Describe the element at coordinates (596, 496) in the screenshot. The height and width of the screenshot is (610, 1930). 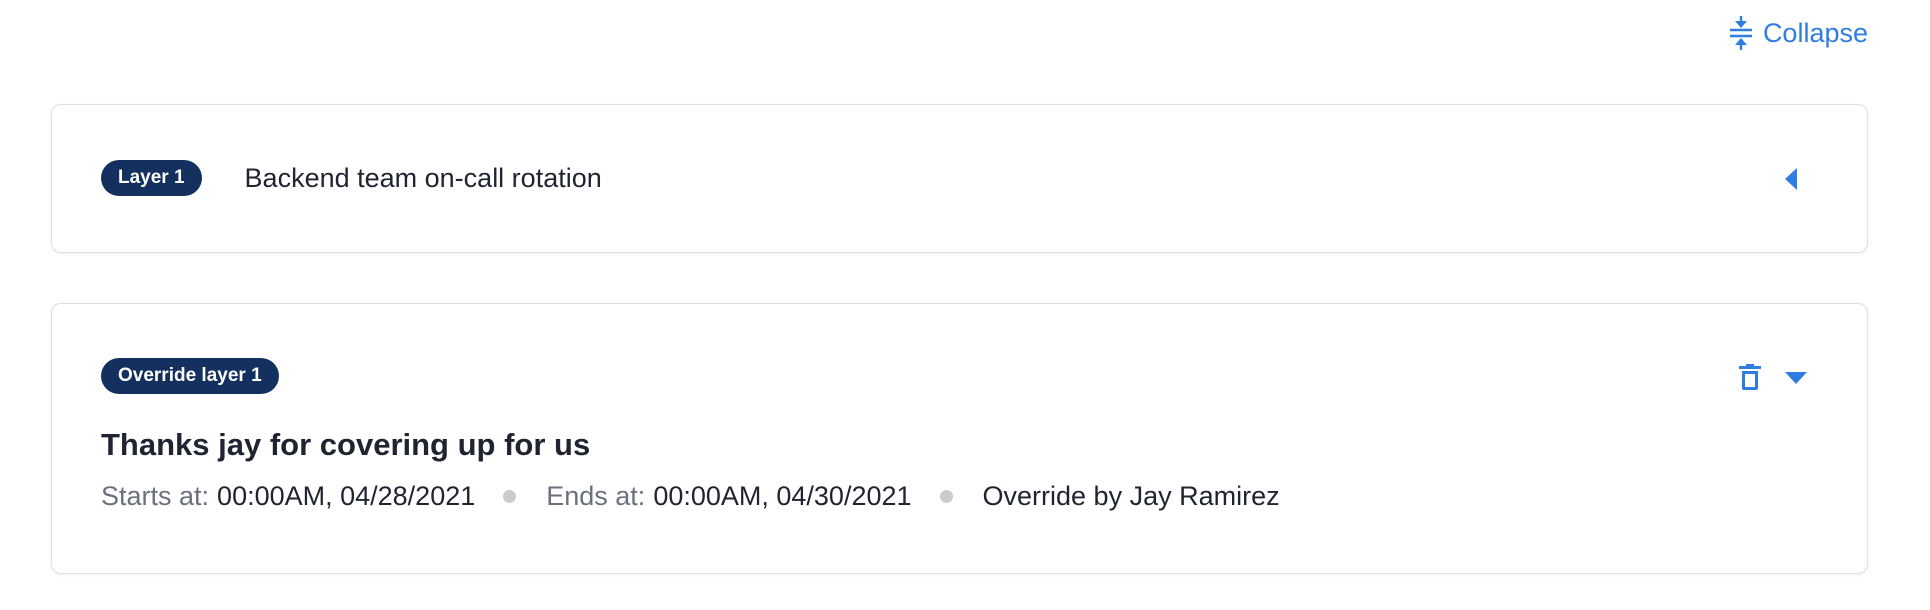
I see `ends-label: Ends at:` at that location.